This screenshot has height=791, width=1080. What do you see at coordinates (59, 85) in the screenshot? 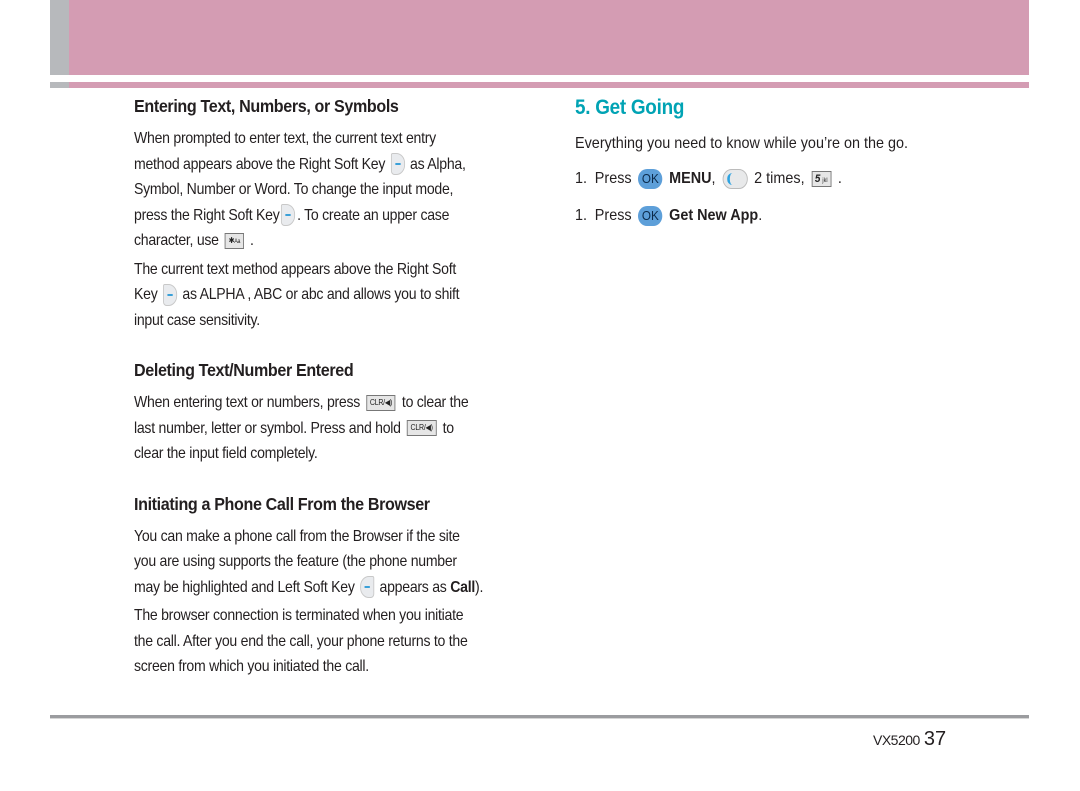
I see `header-strip-tab` at bounding box center [59, 85].